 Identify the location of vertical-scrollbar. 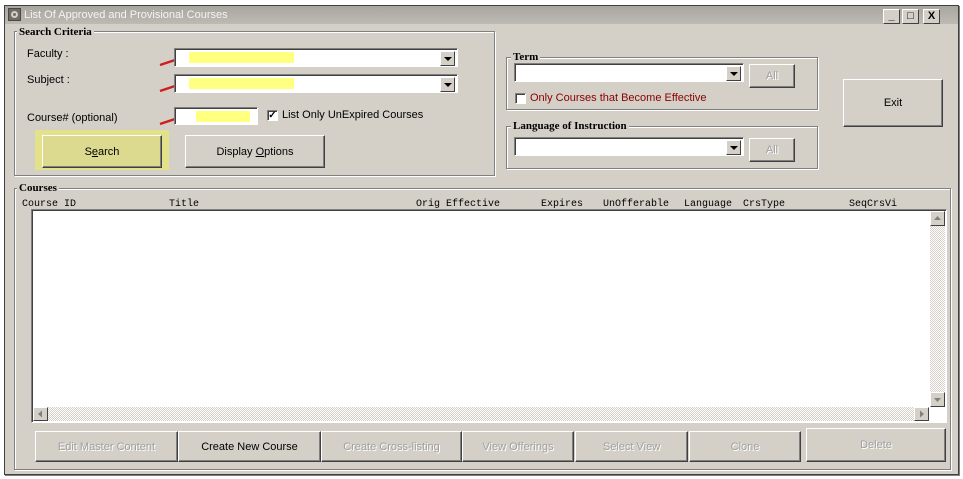
(937, 309).